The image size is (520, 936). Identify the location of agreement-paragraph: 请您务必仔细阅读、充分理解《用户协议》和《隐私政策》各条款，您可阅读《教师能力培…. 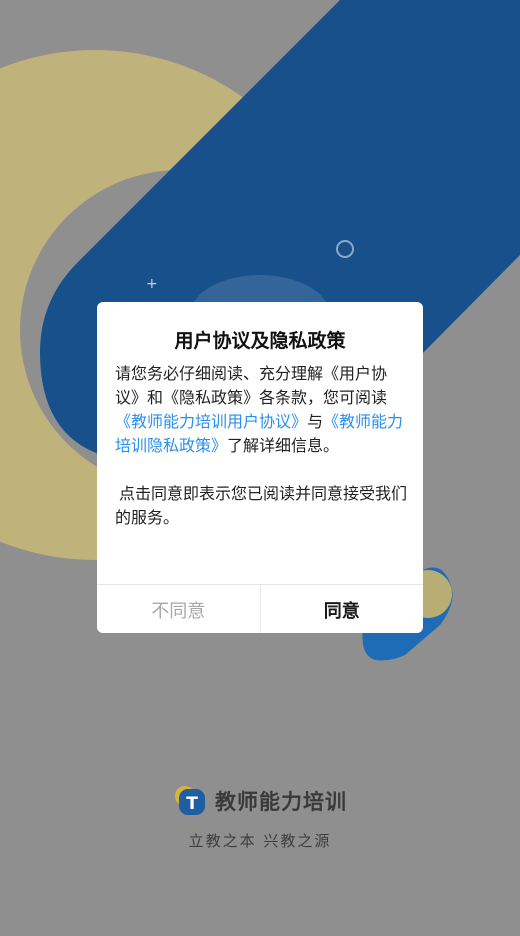
(261, 410).